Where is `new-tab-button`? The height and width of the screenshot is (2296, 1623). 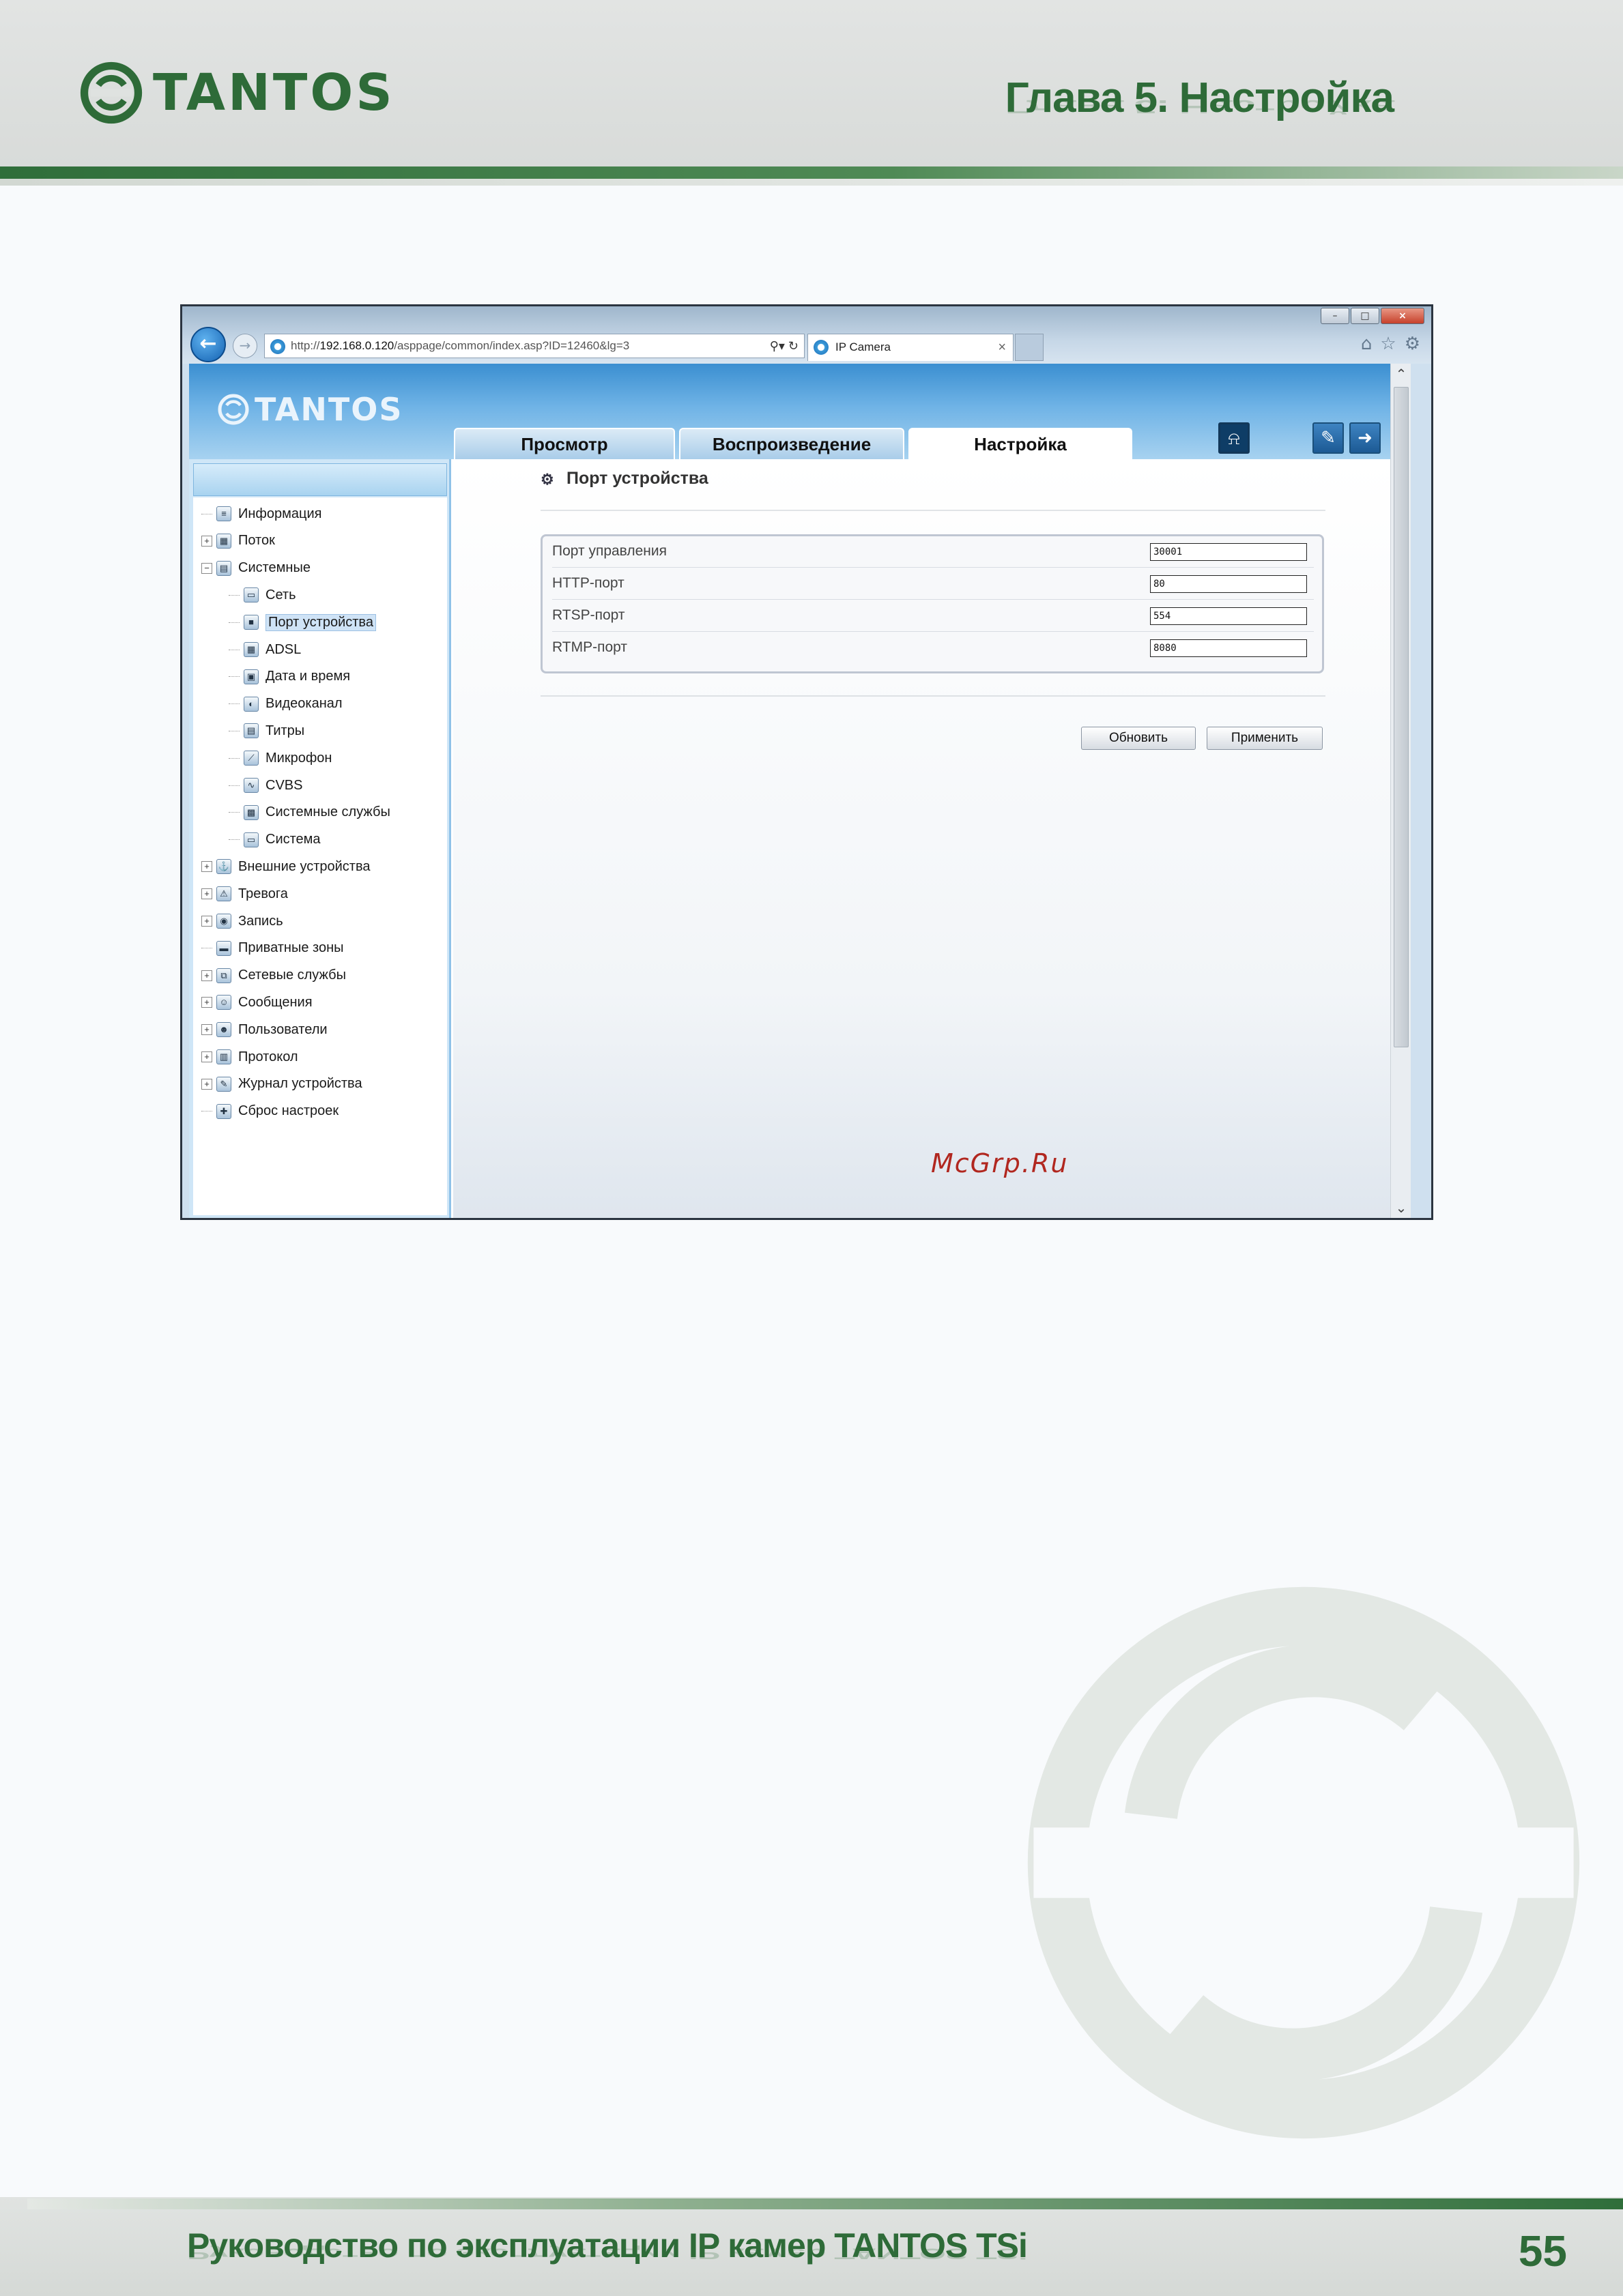 new-tab-button is located at coordinates (1029, 347).